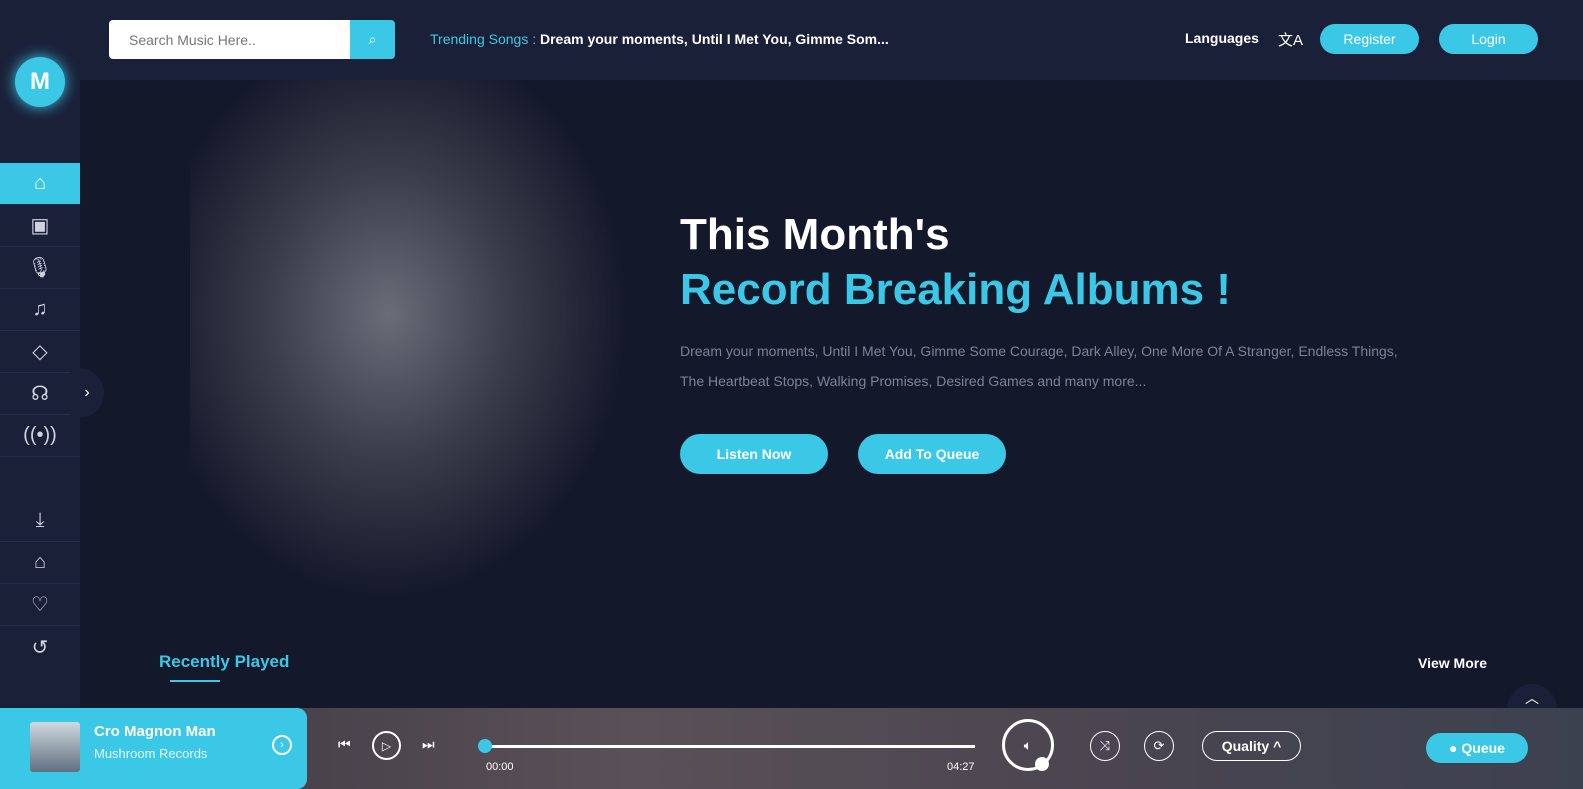 The width and height of the screenshot is (1583, 789). I want to click on microphone-icon: 🎙︎, so click(40, 268).